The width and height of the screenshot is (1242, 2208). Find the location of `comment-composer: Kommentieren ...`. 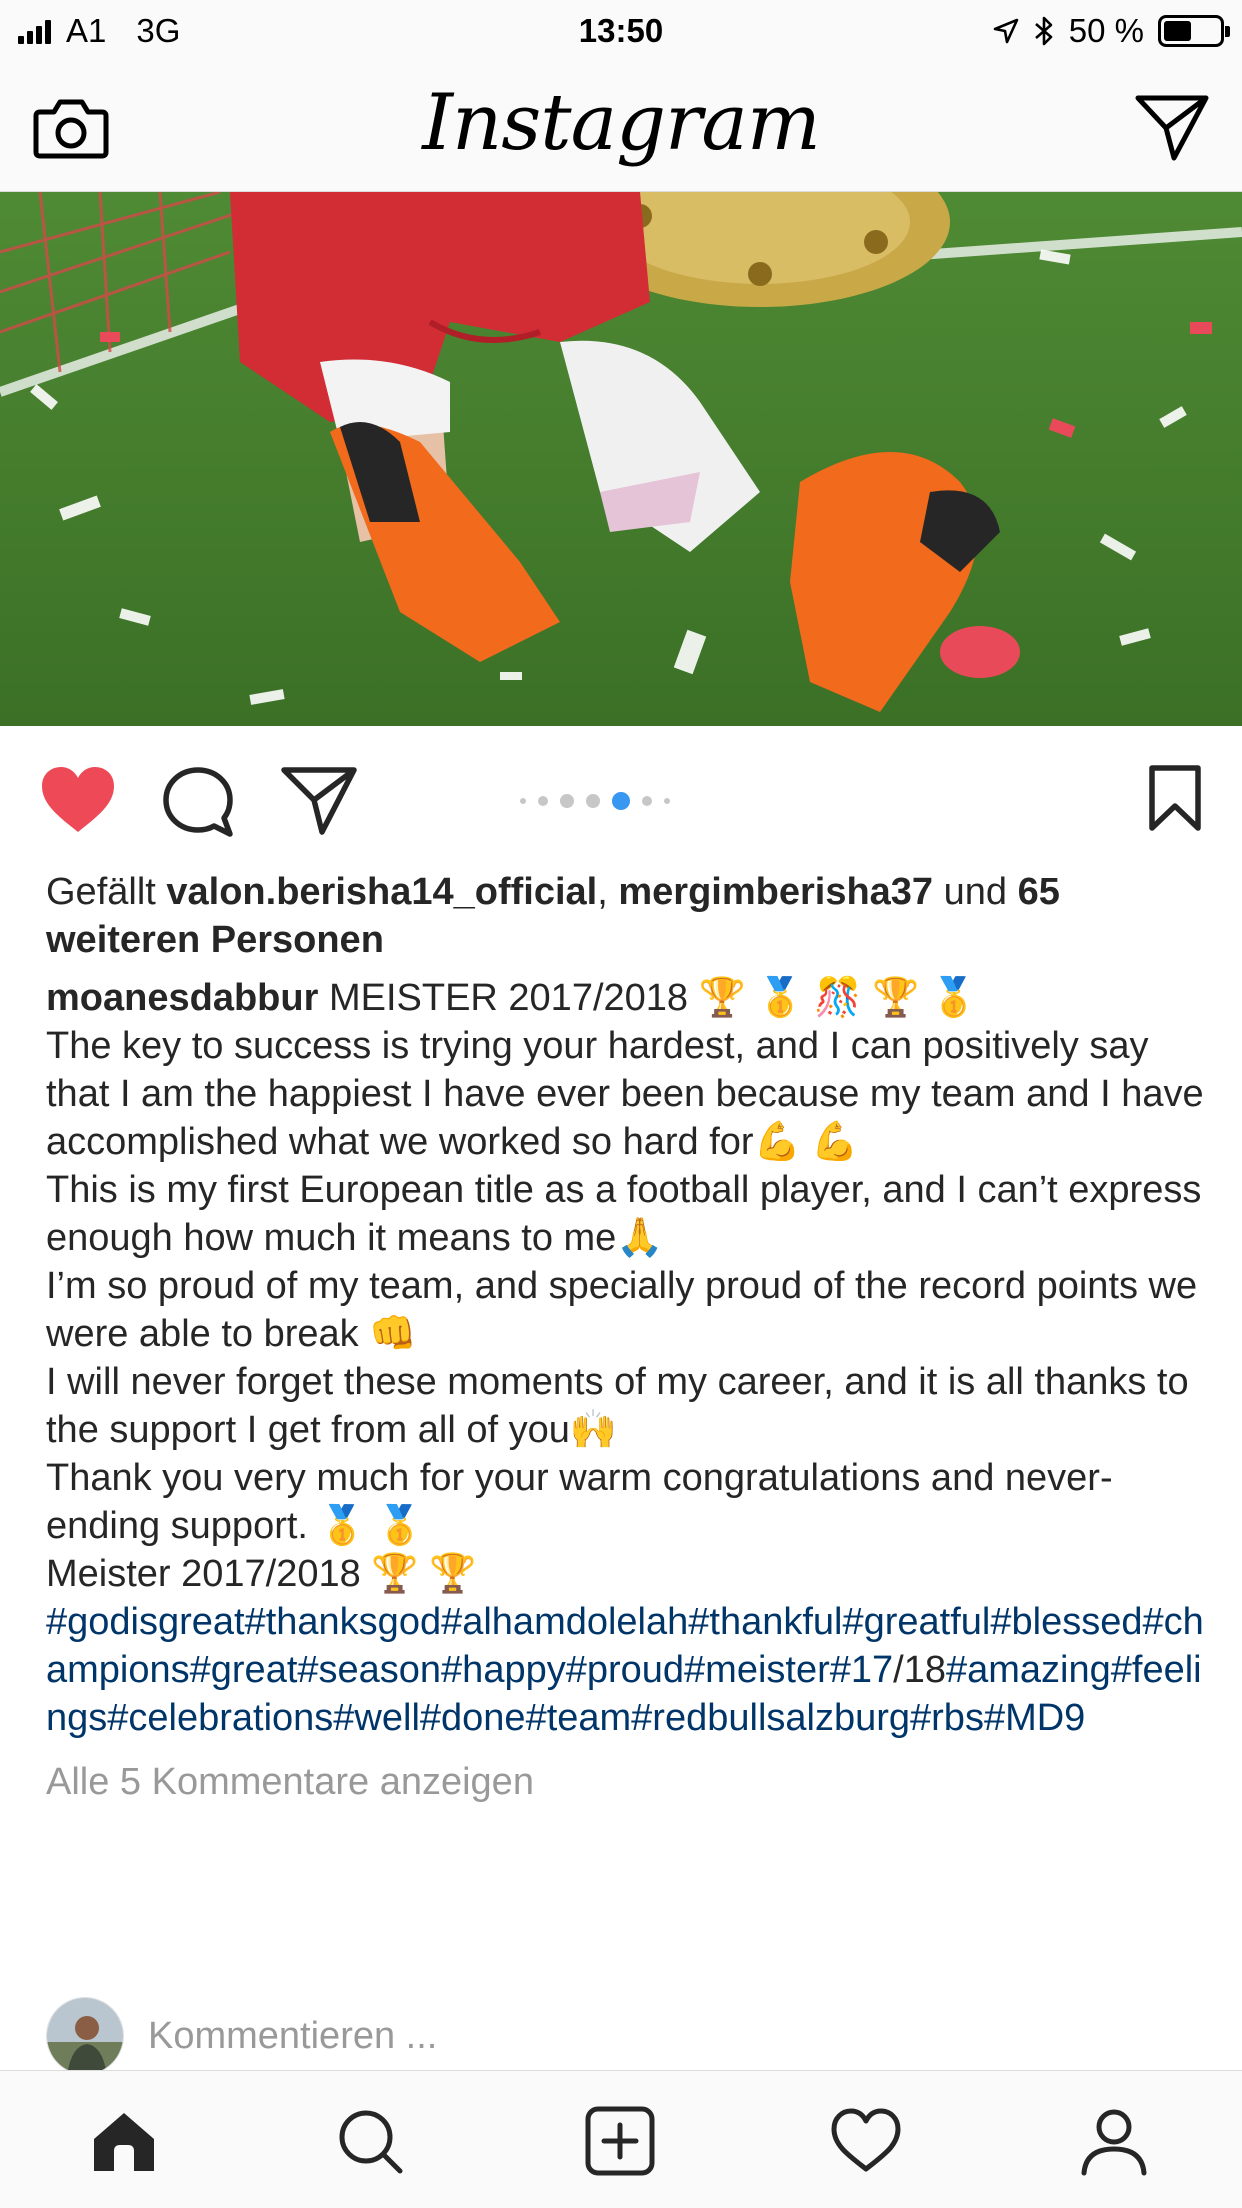

comment-composer: Kommentieren ... is located at coordinates (241, 2036).